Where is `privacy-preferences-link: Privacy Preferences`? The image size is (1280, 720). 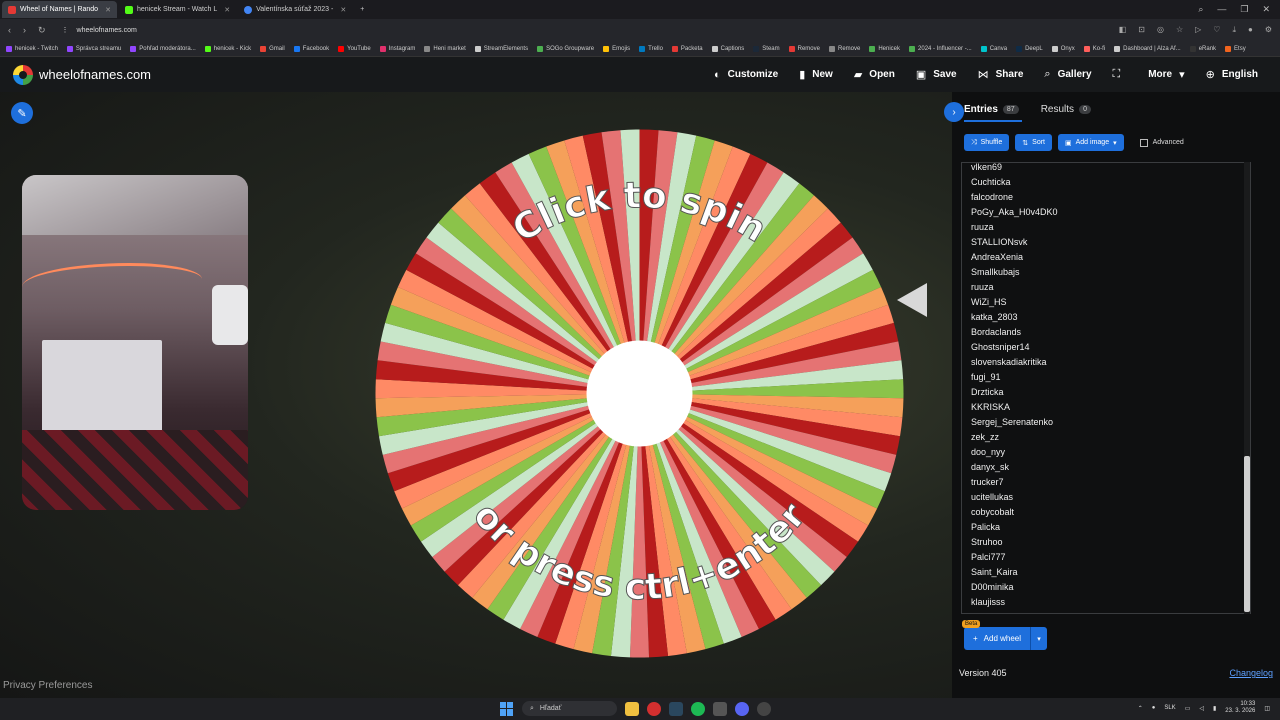 privacy-preferences-link: Privacy Preferences is located at coordinates (47, 685).